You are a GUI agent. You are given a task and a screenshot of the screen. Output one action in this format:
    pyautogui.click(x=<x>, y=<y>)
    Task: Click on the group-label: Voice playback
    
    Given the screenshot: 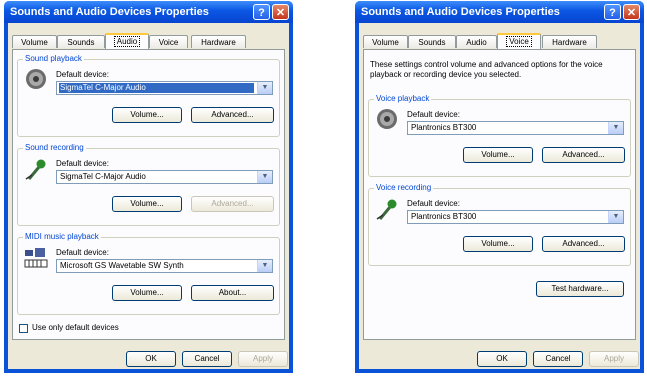 What is the action you would take?
    pyautogui.click(x=403, y=98)
    